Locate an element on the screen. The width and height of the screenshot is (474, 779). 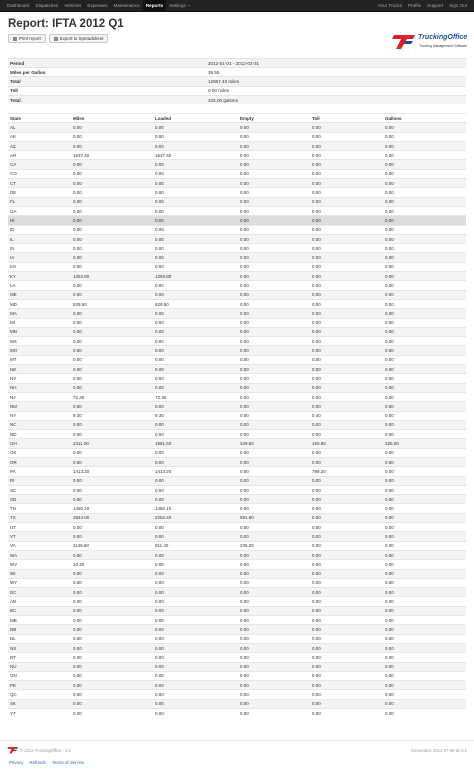
cell-state: NY is located at coordinates (39, 415).